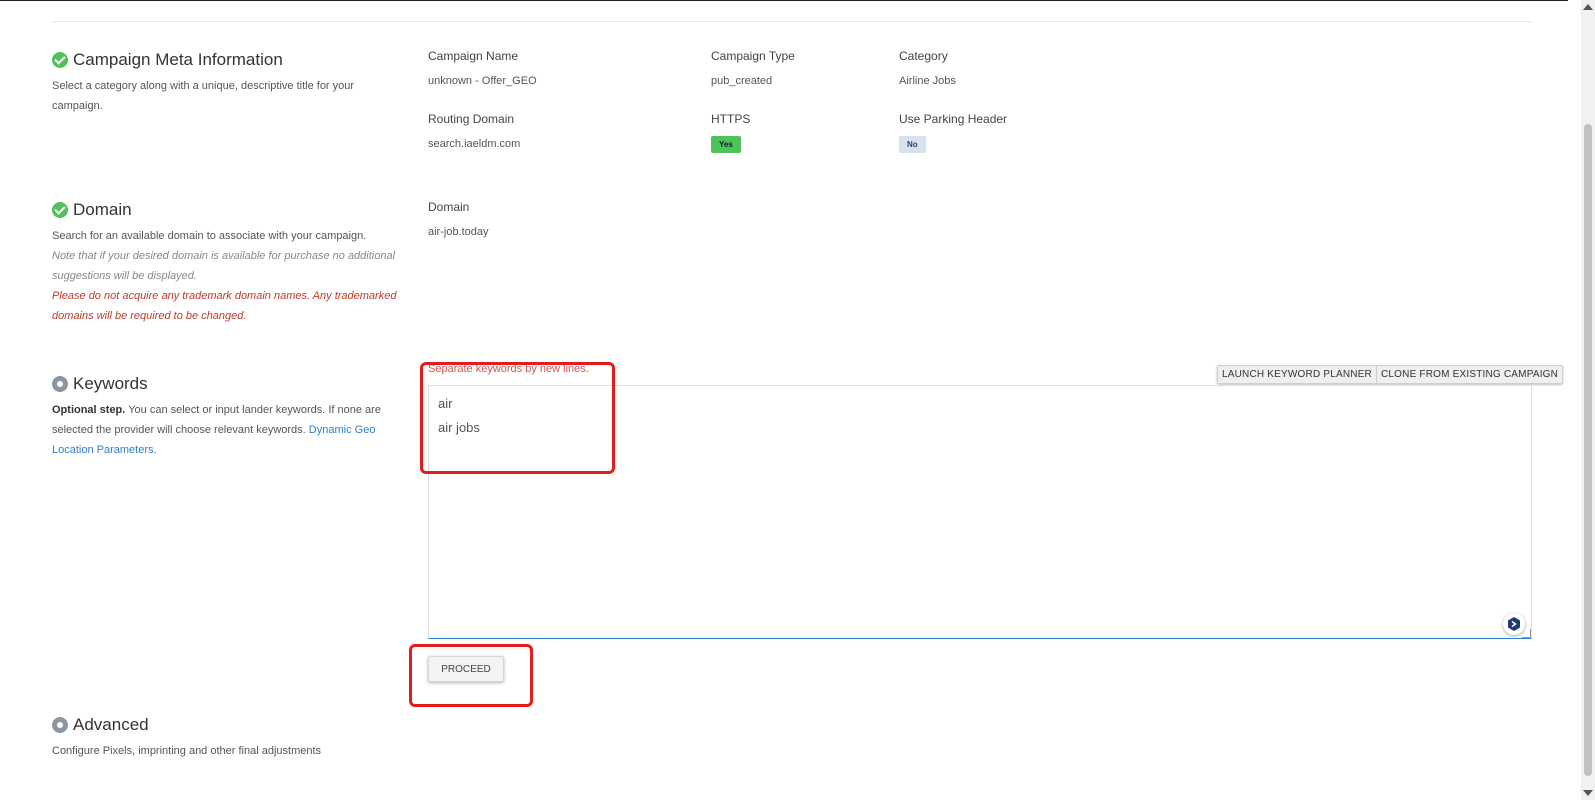 The width and height of the screenshot is (1595, 800). What do you see at coordinates (517, 418) in the screenshot?
I see `keywords-highlight` at bounding box center [517, 418].